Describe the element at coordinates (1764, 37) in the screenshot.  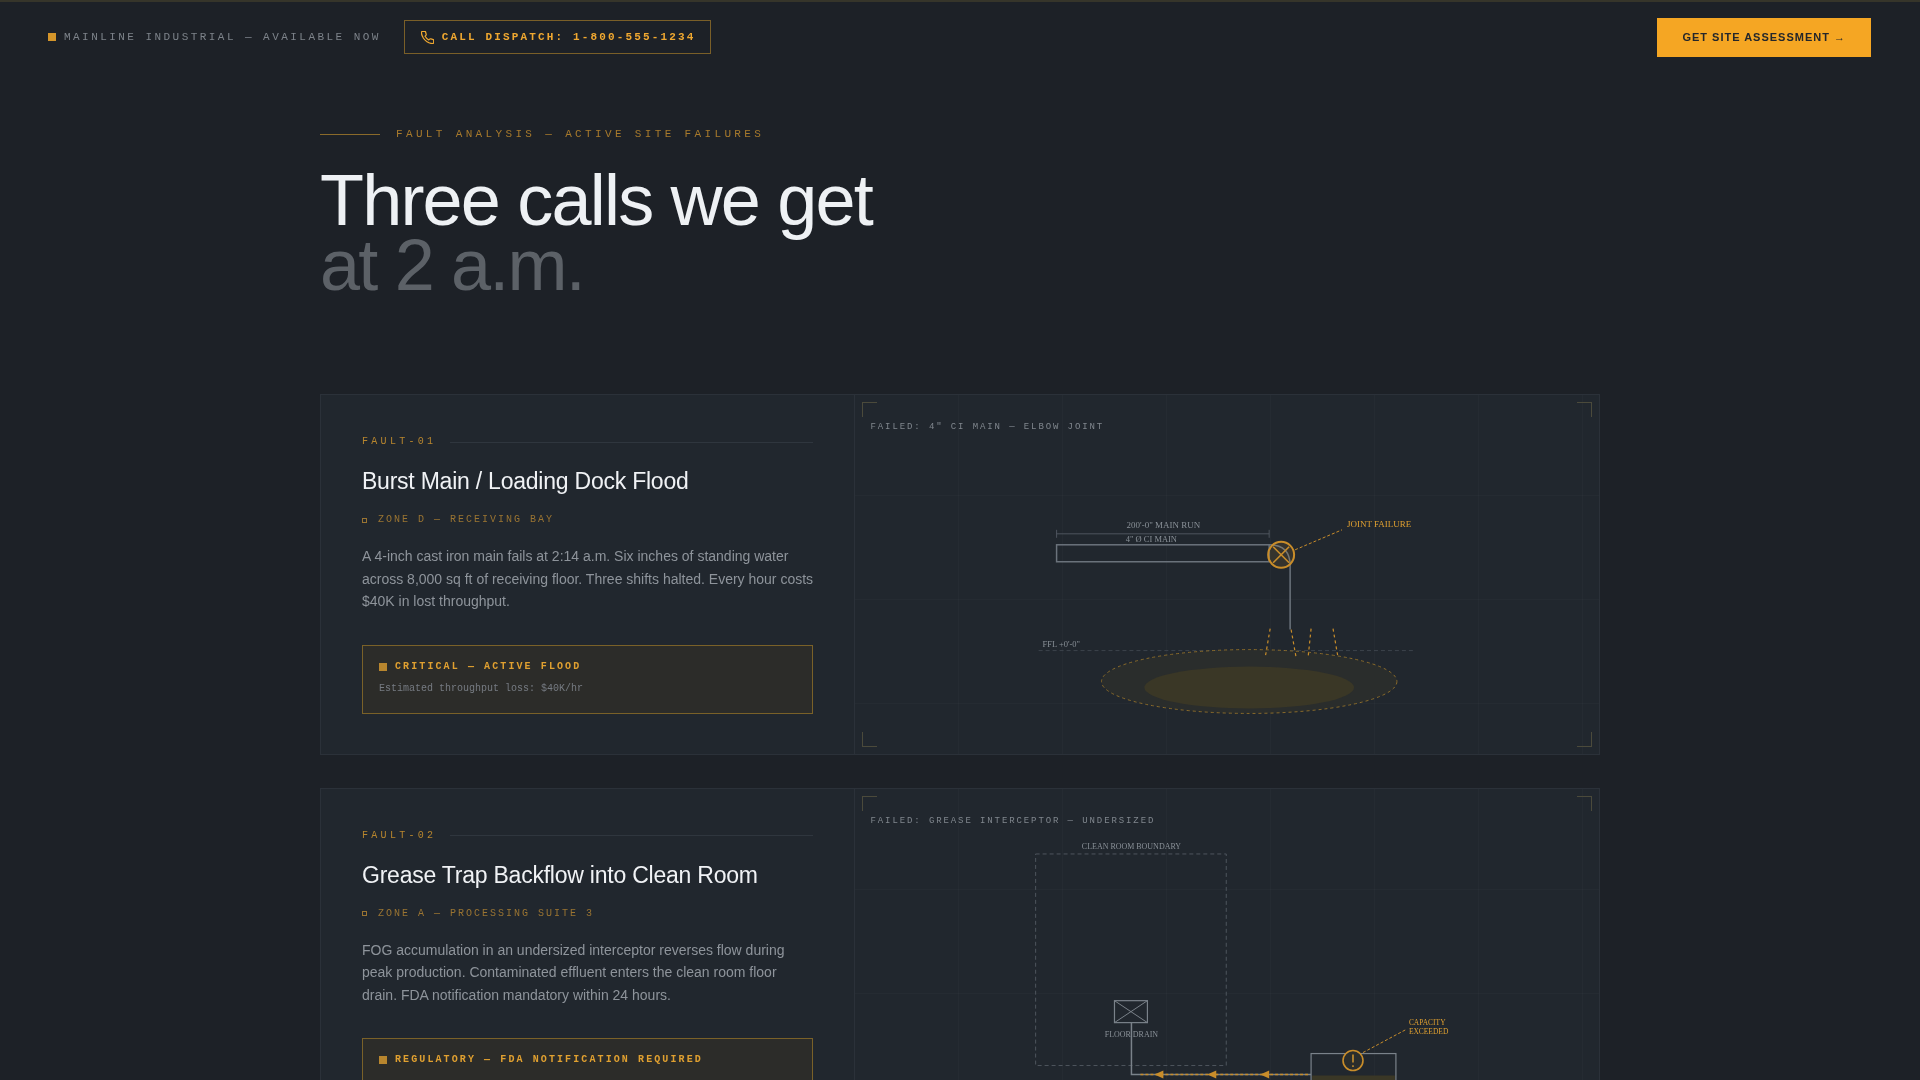
I see `site-assessment-button: GET SITE ASSESSMENT →` at that location.